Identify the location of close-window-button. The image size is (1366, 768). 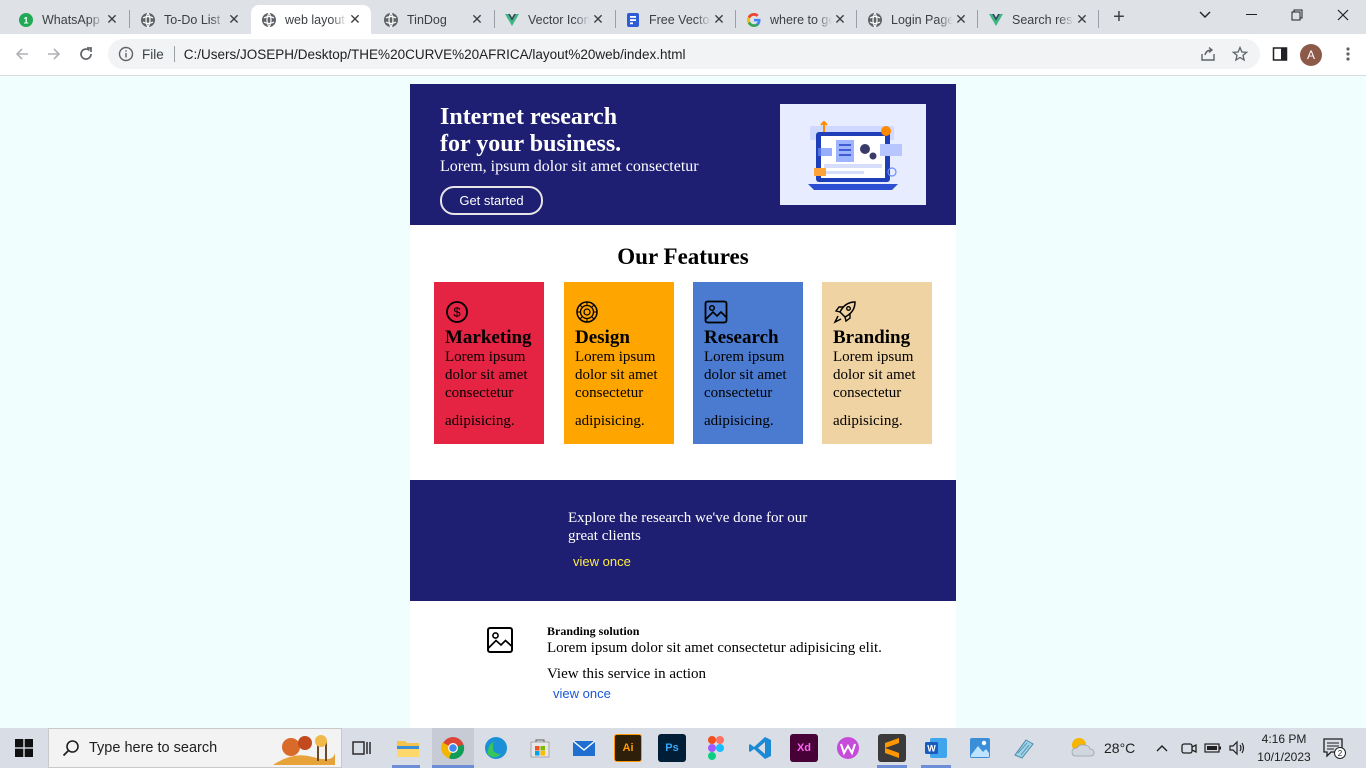
(1343, 15).